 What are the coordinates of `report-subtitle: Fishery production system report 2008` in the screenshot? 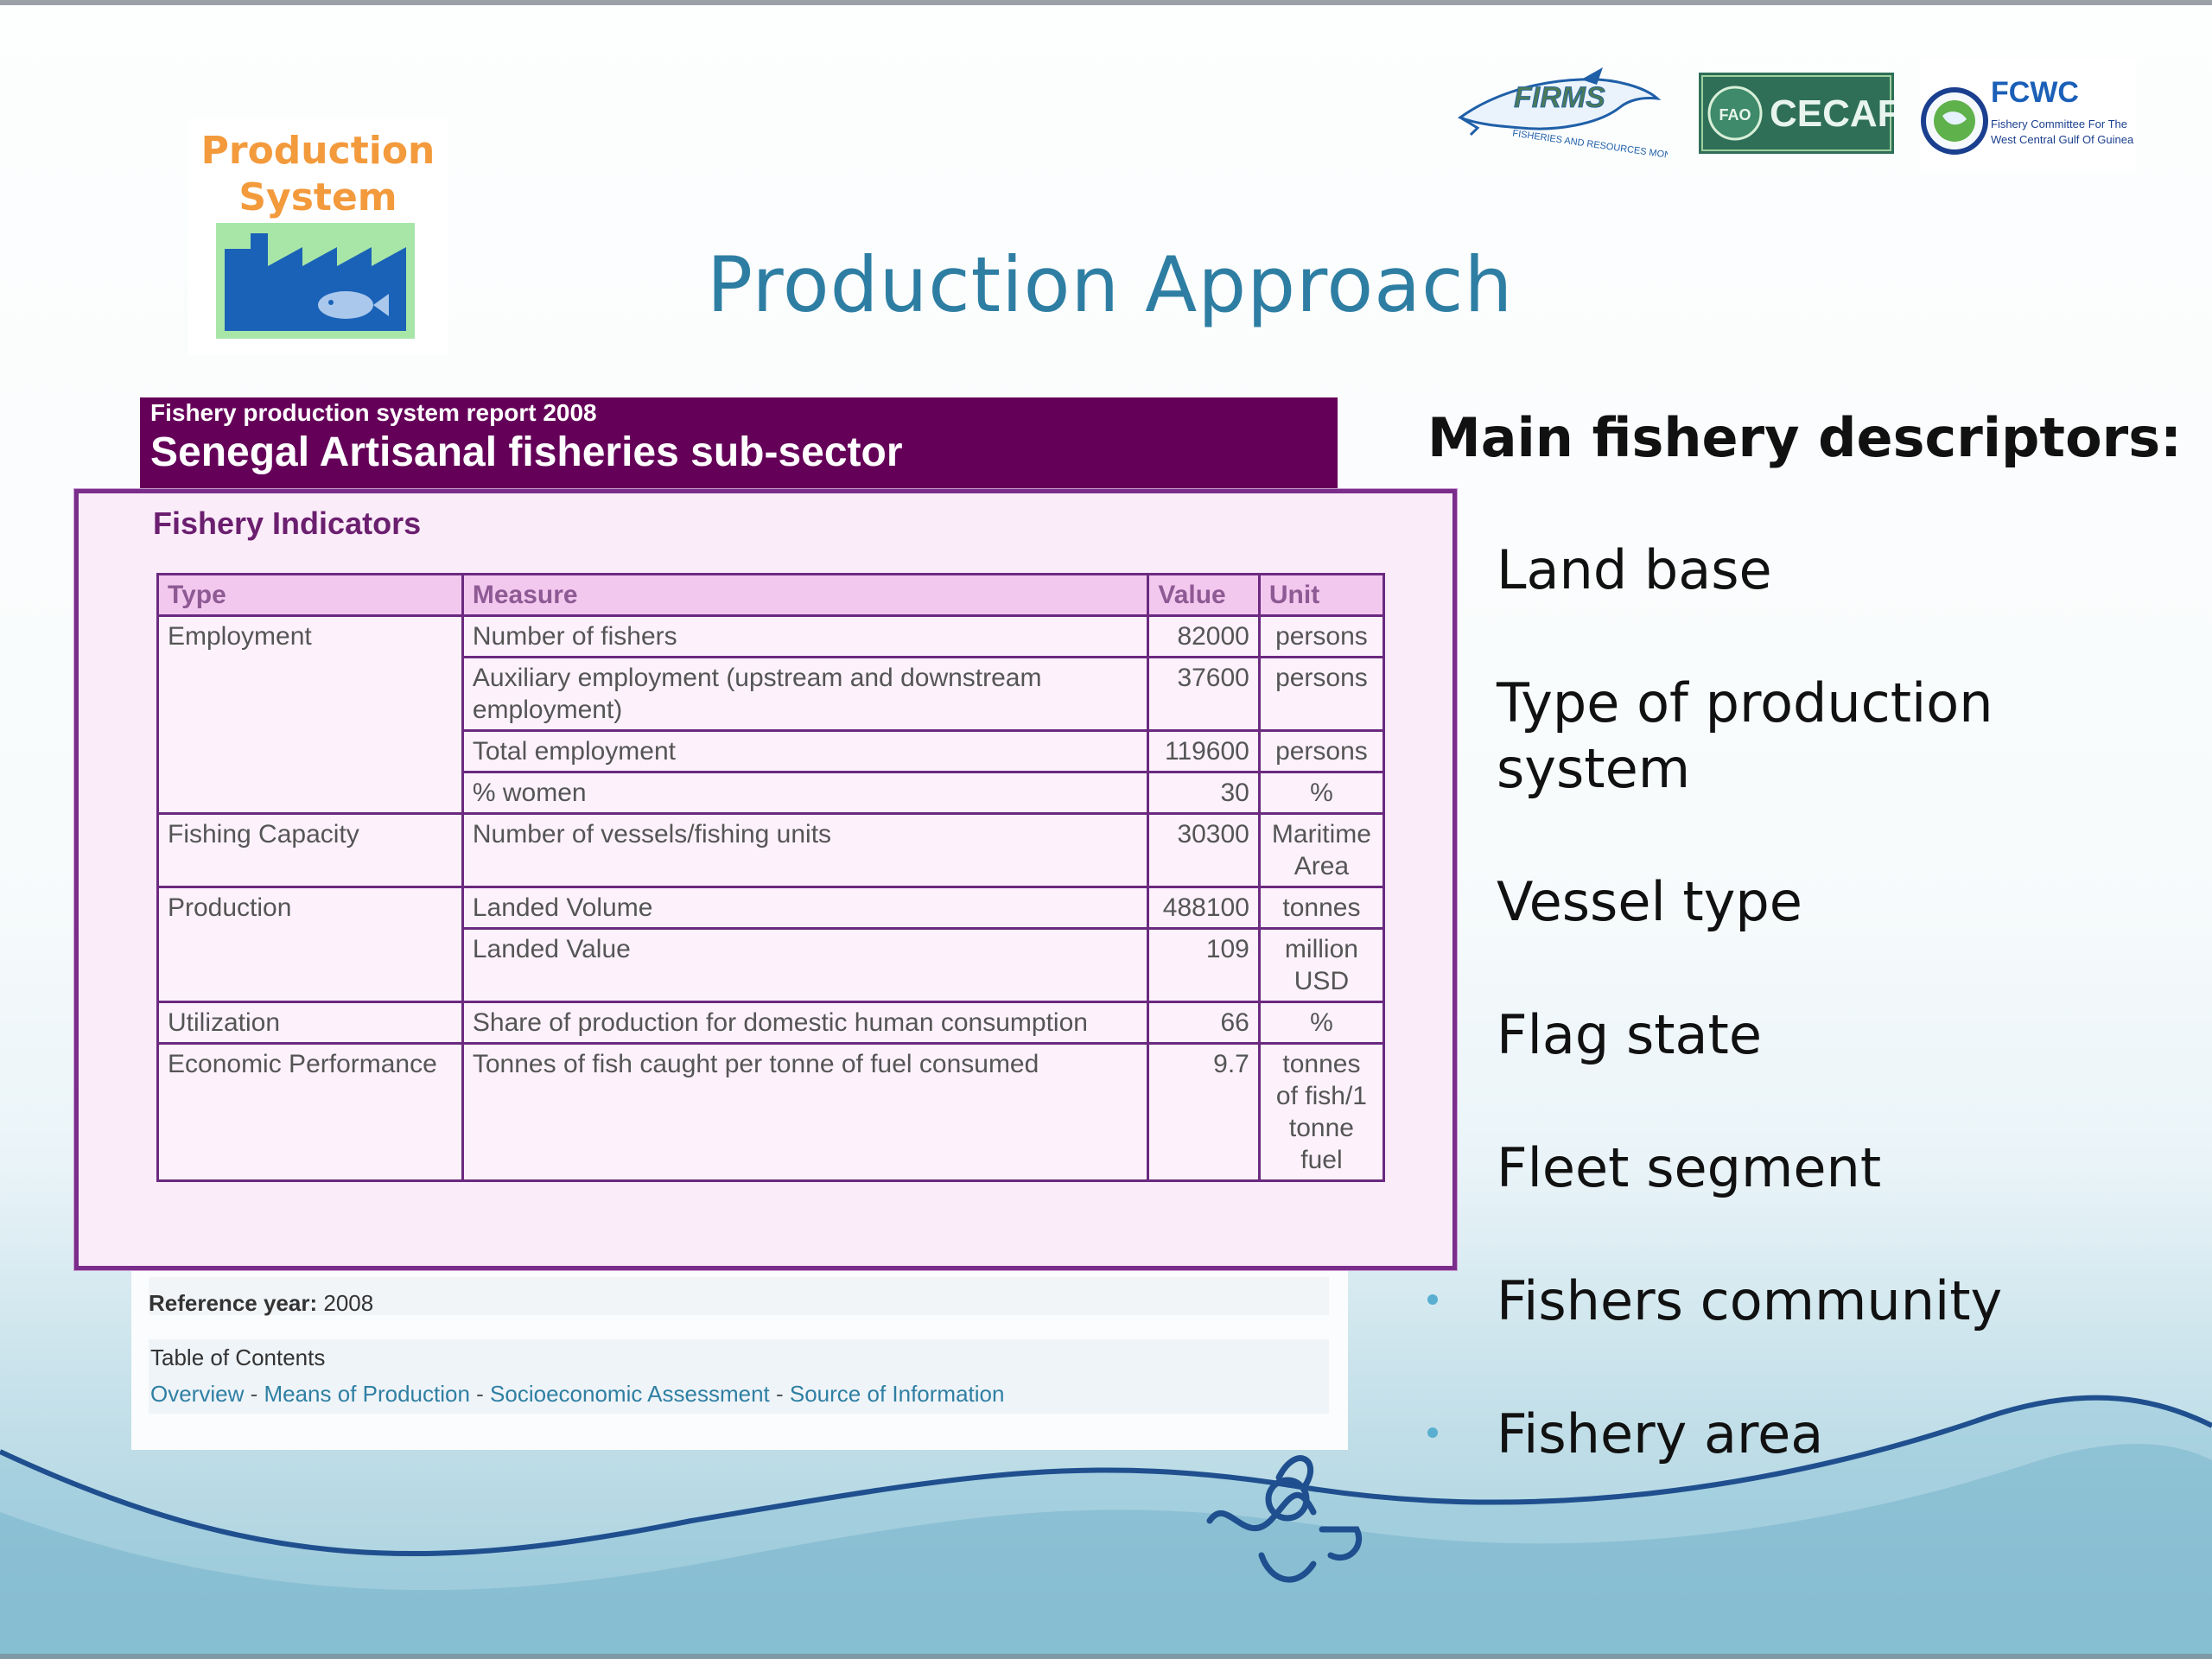 It's located at (373, 412).